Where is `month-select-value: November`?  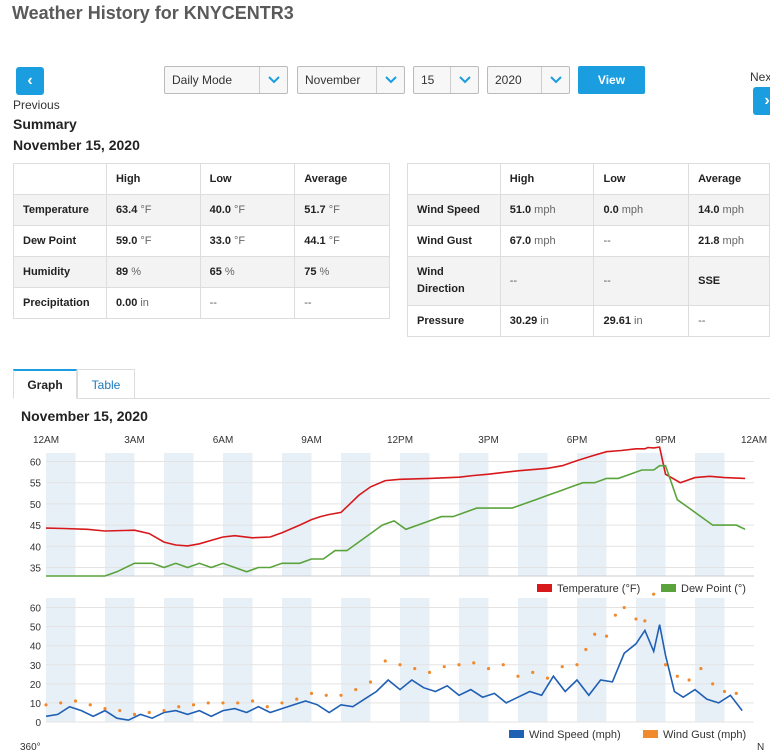 month-select-value: November is located at coordinates (333, 80).